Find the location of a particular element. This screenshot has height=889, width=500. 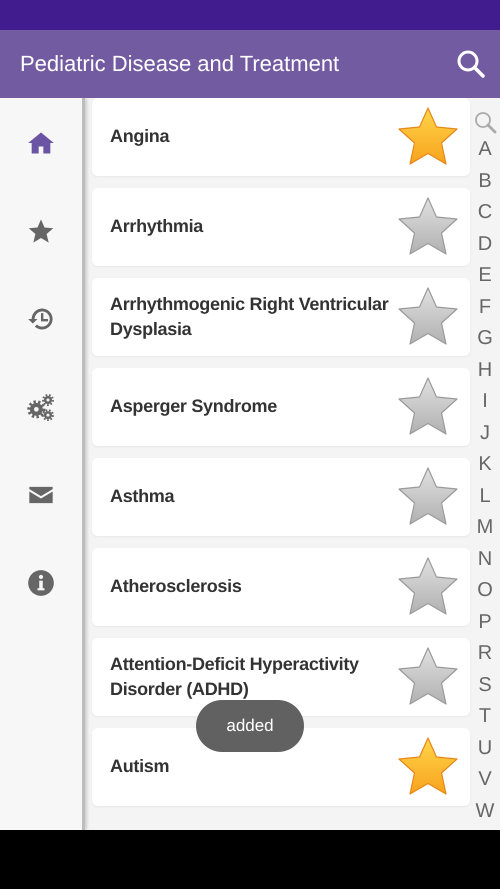

index-letter: L is located at coordinates (485, 496).